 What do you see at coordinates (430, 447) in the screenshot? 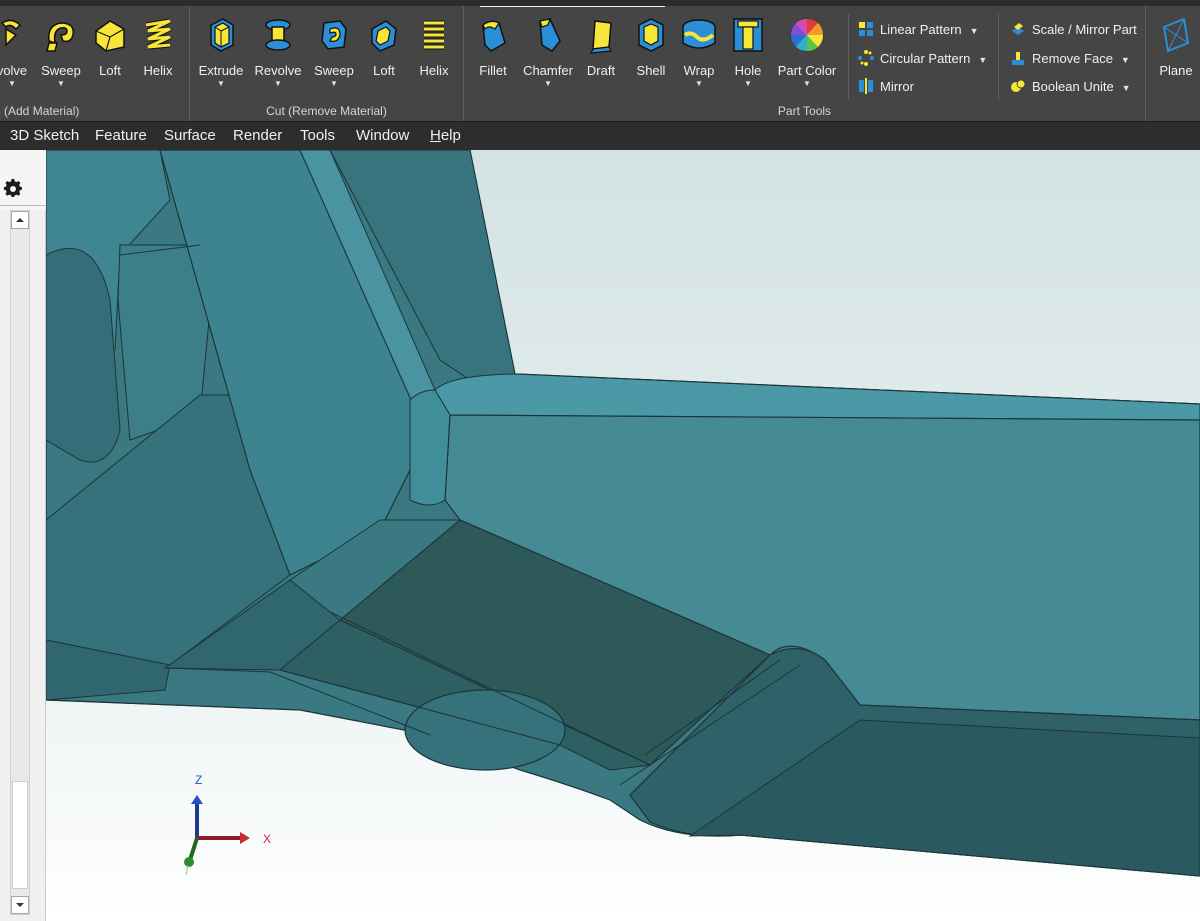
I see `model-fillet` at bounding box center [430, 447].